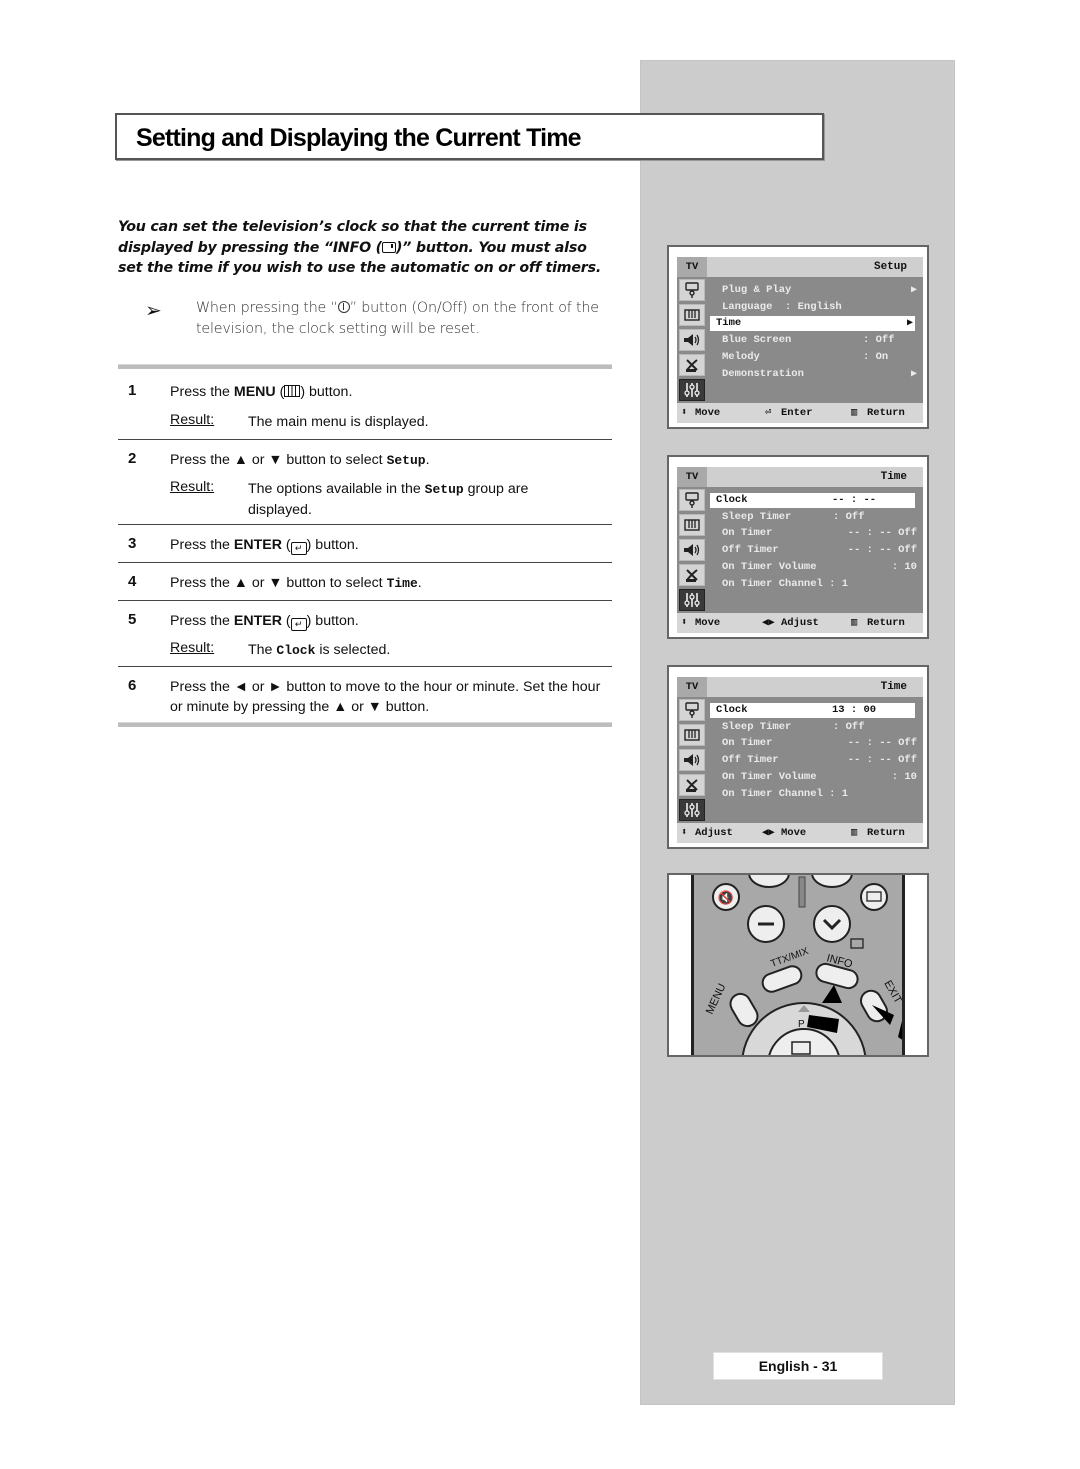 The width and height of the screenshot is (1080, 1469). Describe the element at coordinates (769, 777) in the screenshot. I see `menu-item-label: On Timer Volume` at that location.